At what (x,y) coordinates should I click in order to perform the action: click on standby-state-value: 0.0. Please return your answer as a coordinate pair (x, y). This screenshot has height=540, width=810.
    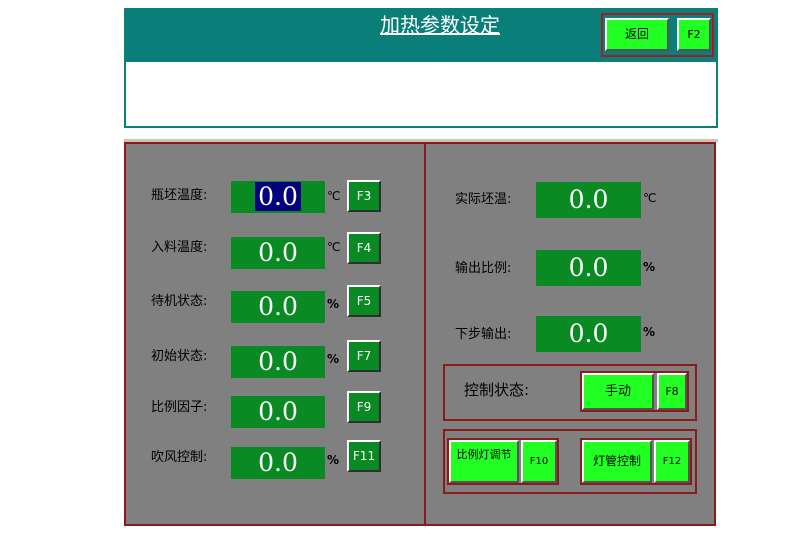
    Looking at the image, I should click on (278, 307).